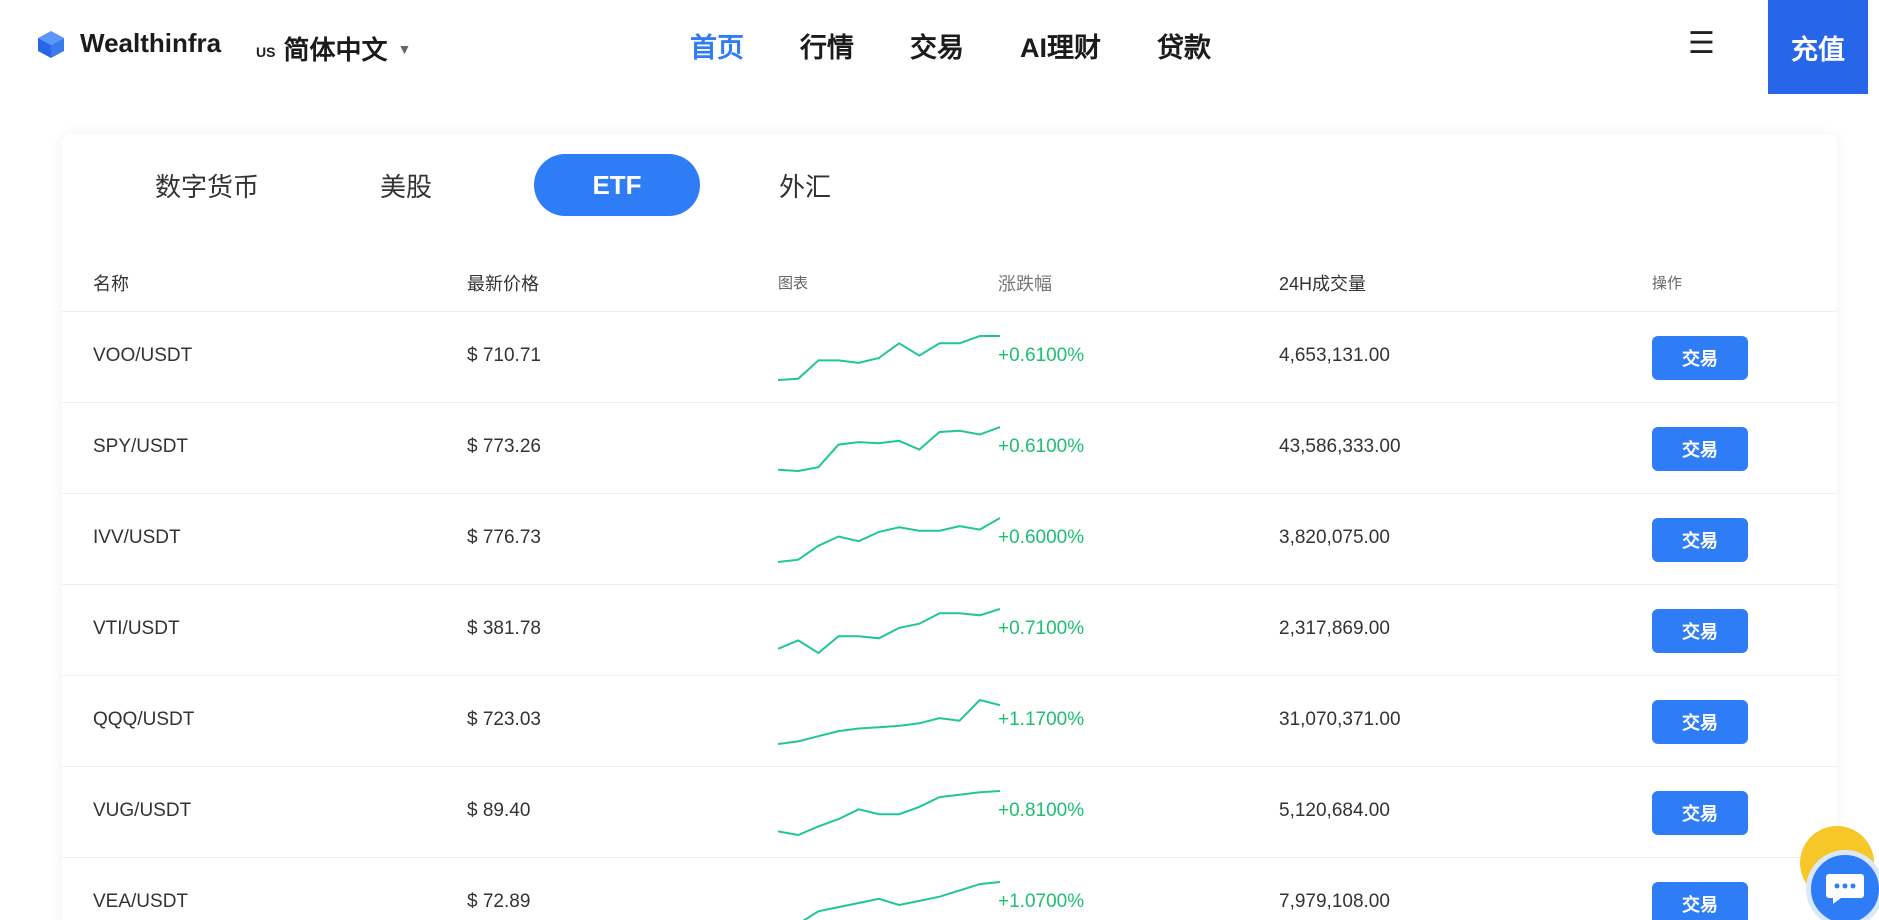  Describe the element at coordinates (1701, 43) in the screenshot. I see `hamburger-menu-icon: ☰` at that location.